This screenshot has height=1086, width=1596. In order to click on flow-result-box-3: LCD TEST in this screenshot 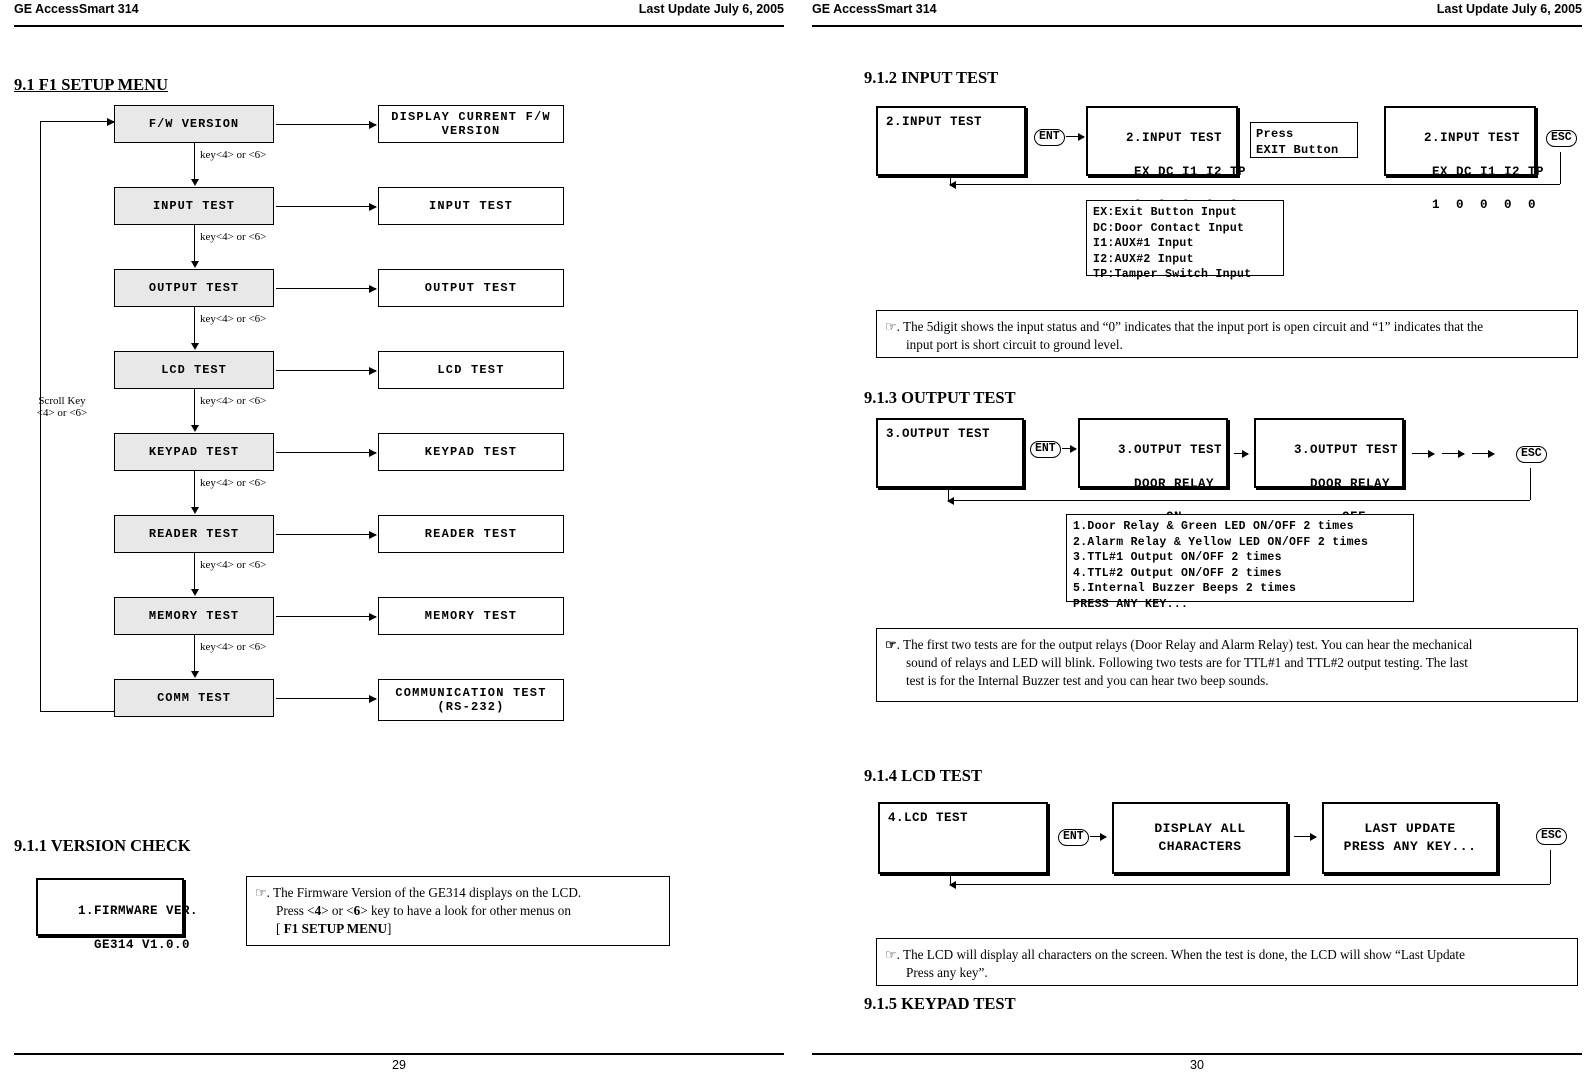, I will do `click(471, 370)`.